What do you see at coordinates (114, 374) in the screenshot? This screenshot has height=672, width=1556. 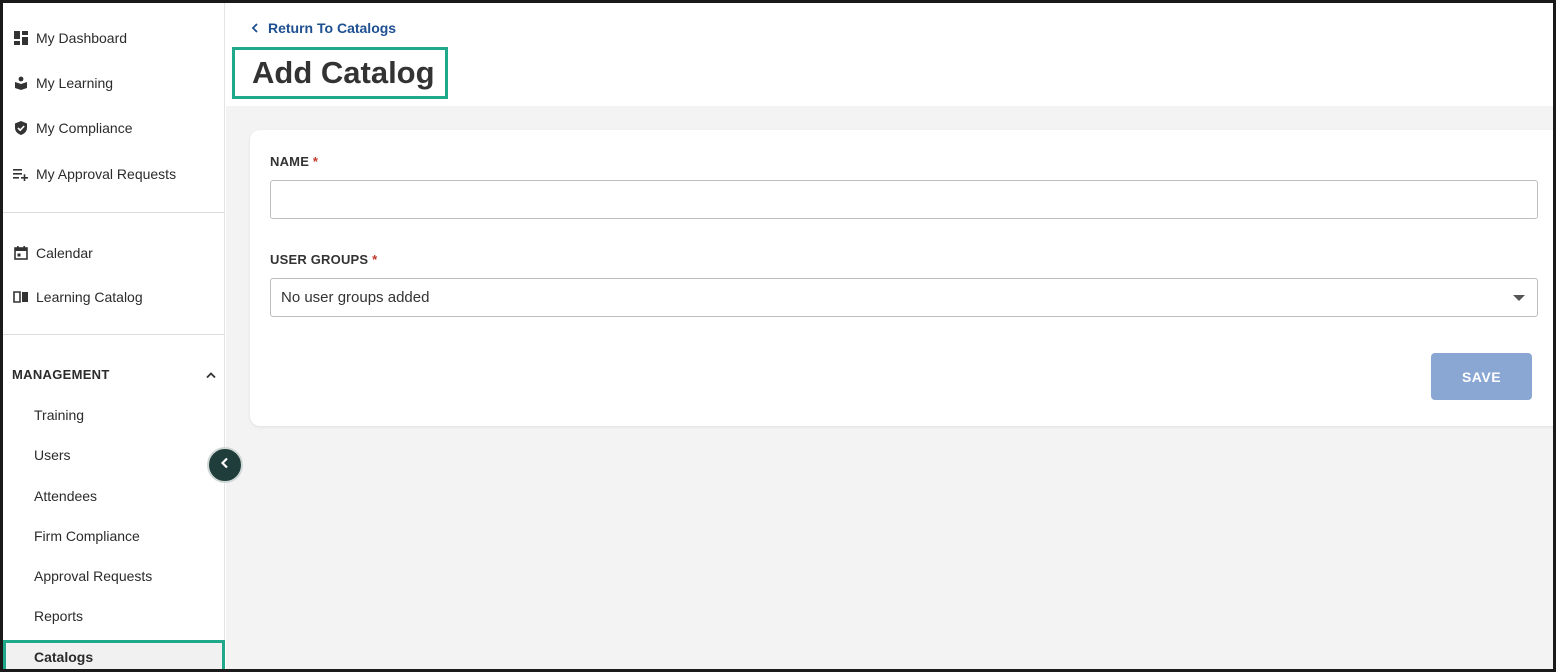 I see `management-section-toggle: MANAGEMENT` at bounding box center [114, 374].